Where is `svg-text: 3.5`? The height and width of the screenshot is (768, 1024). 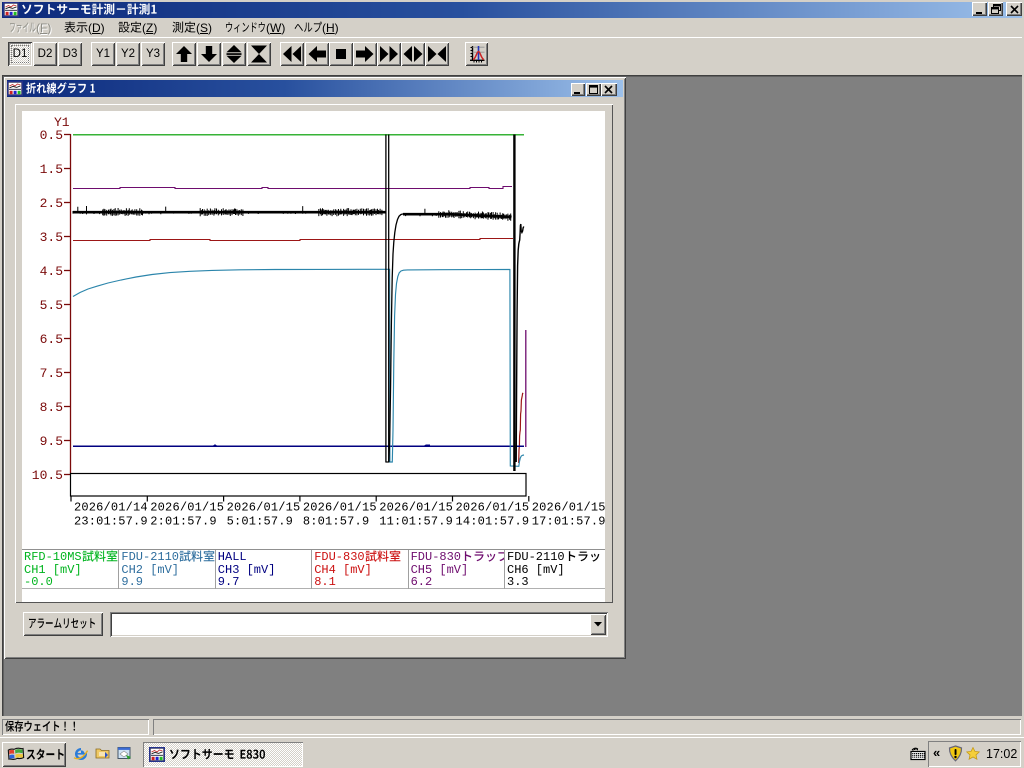 svg-text: 3.5 is located at coordinates (51, 237).